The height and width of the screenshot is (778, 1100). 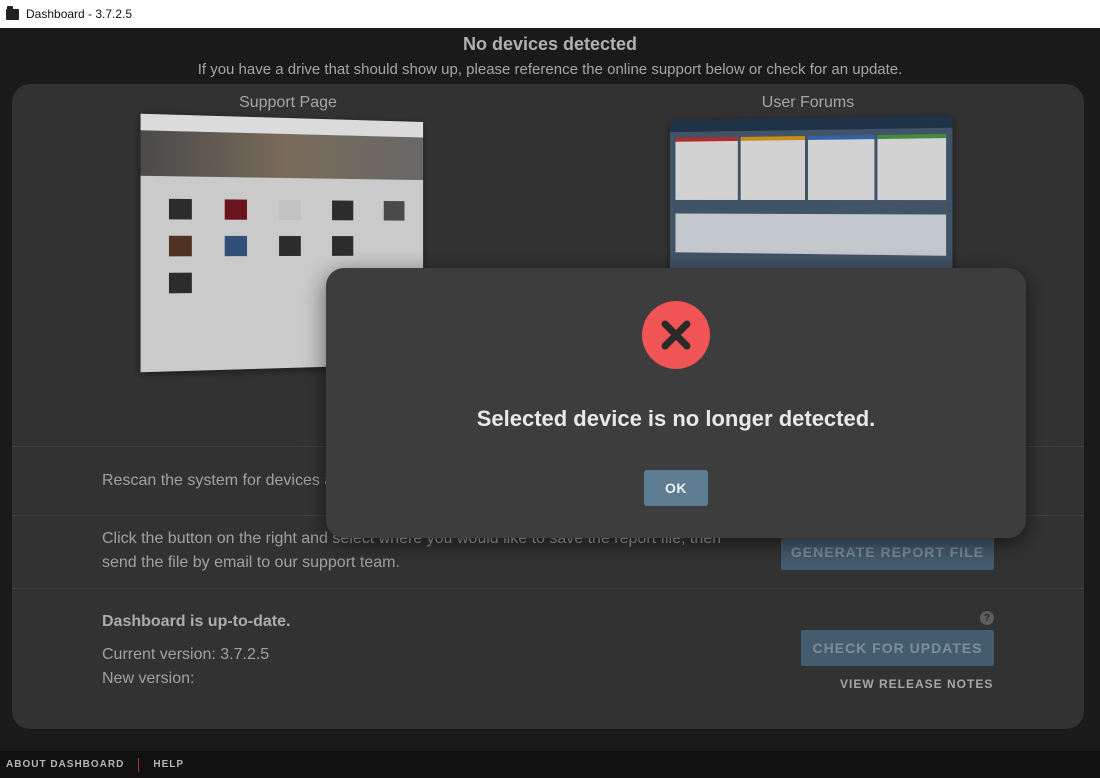 I want to click on folder-icon, so click(x=12, y=12).